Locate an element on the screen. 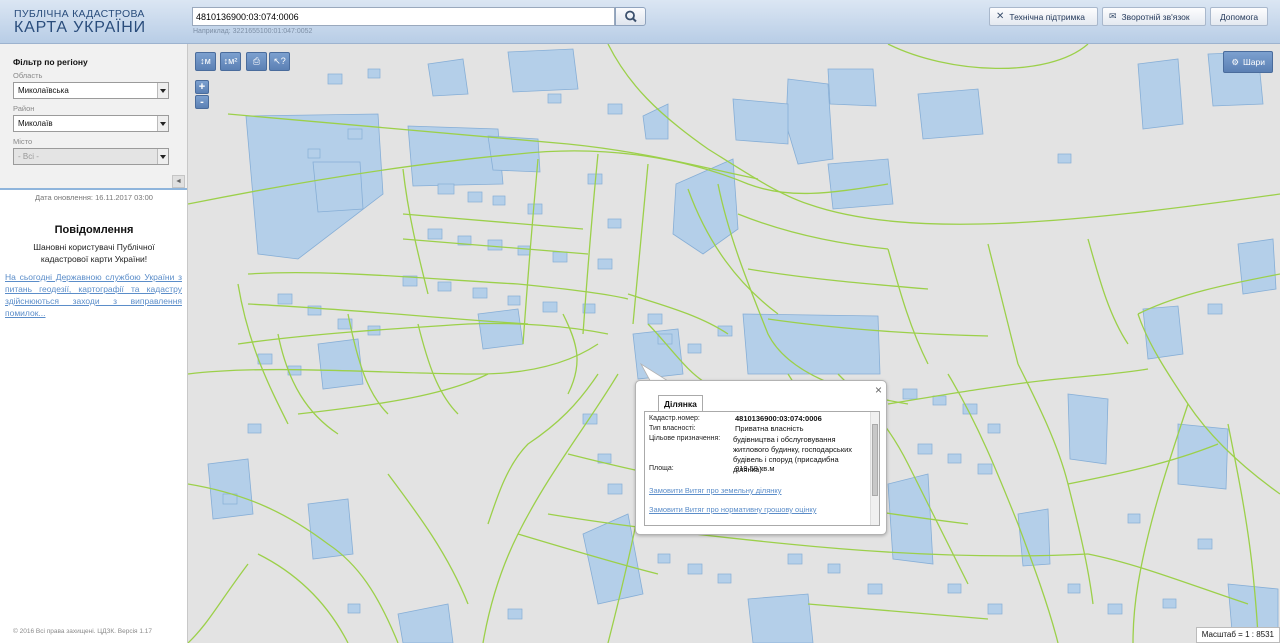 The image size is (1280, 643). collapse-sidebar-button: ◄ is located at coordinates (178, 181).